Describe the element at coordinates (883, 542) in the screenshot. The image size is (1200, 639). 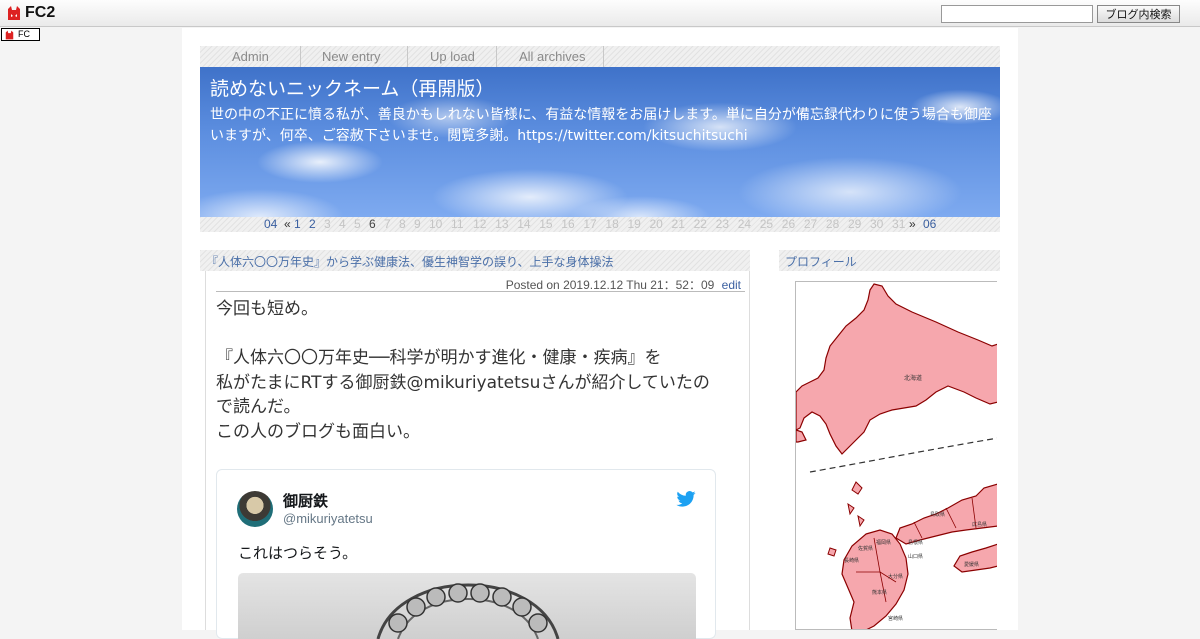
I see `map-label: 福岡県` at that location.